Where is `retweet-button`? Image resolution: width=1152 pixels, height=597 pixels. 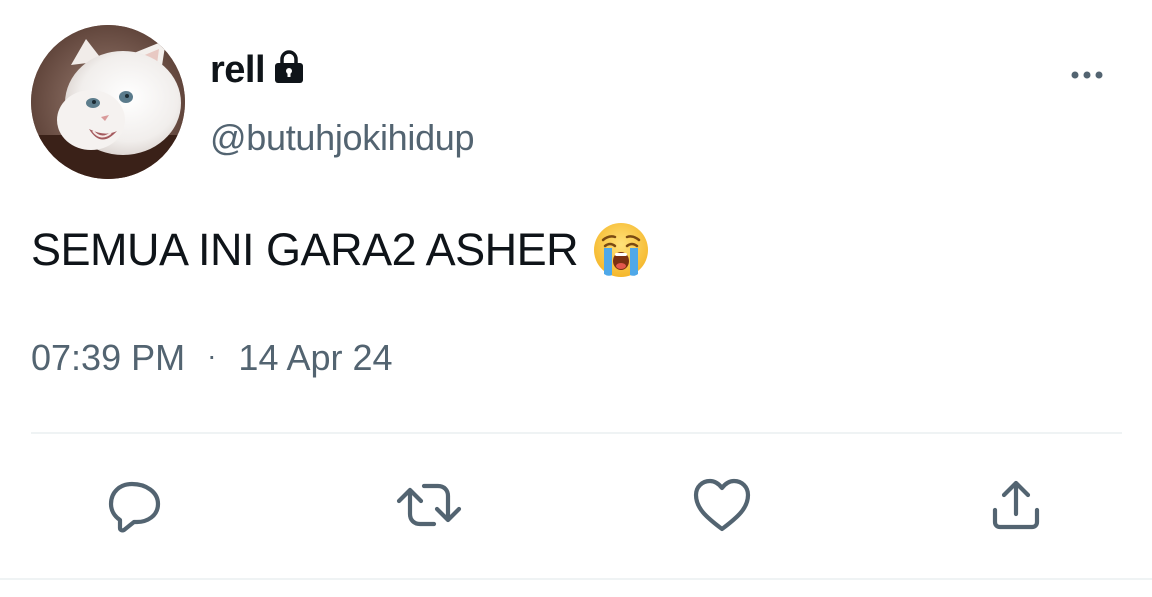 retweet-button is located at coordinates (429, 507).